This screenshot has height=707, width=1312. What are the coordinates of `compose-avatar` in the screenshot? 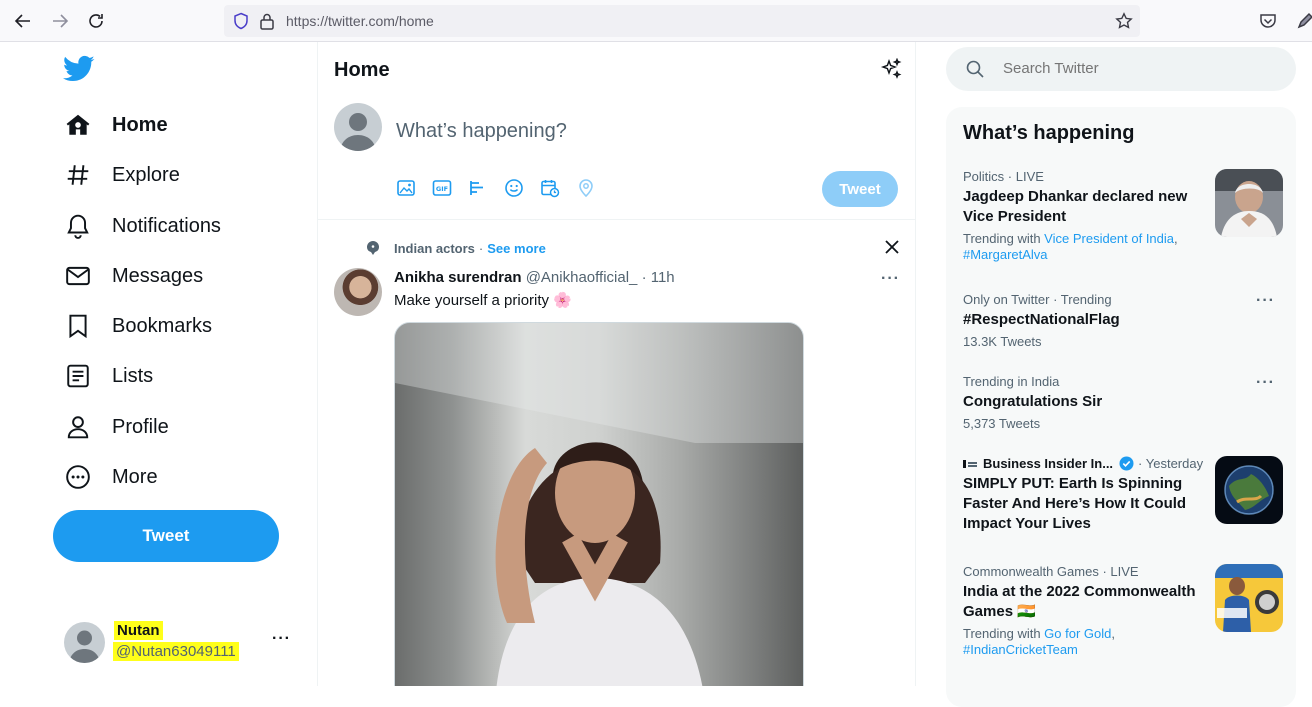 It's located at (358, 127).